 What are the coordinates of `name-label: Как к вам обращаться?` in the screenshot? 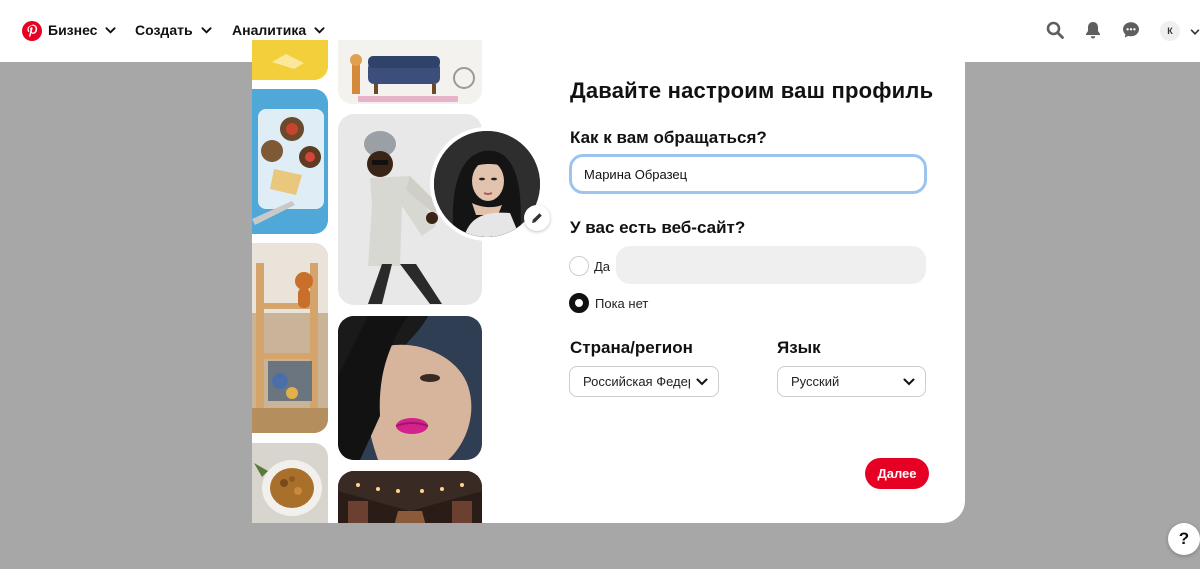 It's located at (668, 137).